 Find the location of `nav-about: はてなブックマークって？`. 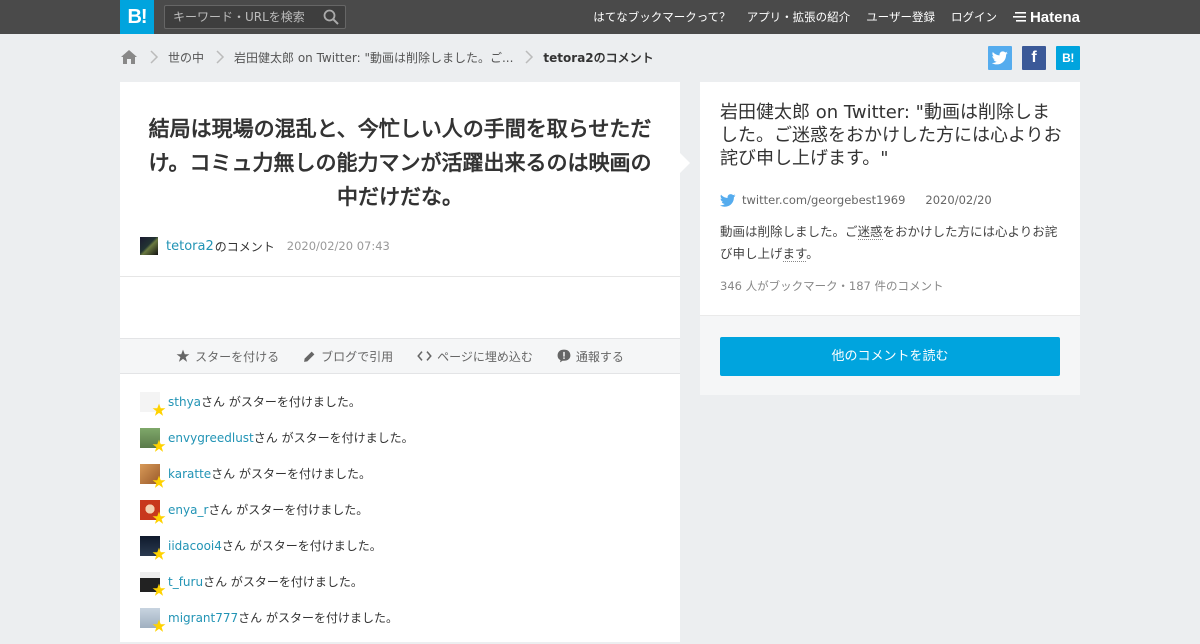

nav-about: はてなブックマークって？ is located at coordinates (661, 17).